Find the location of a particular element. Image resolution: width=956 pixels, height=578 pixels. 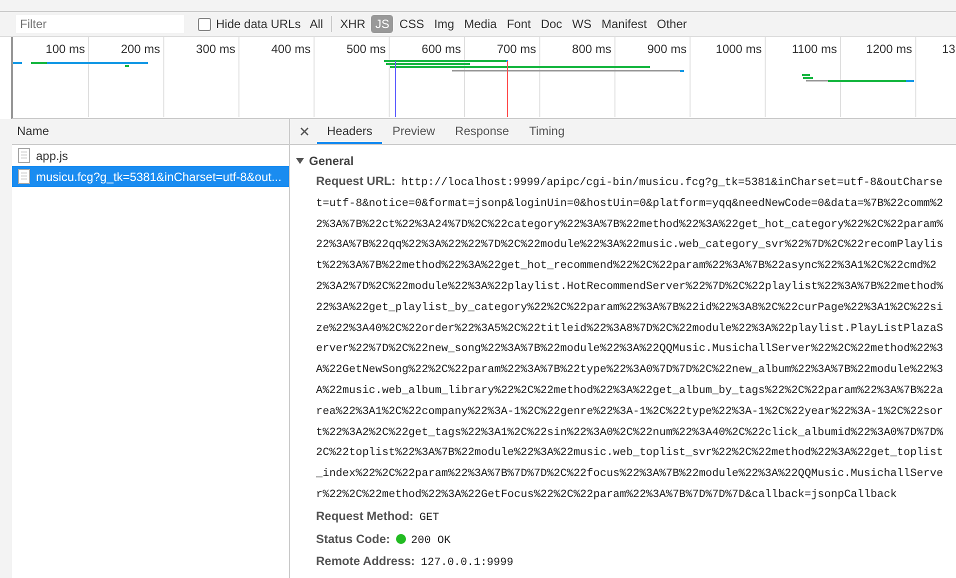

tick-label: 900 ms is located at coordinates (667, 49).